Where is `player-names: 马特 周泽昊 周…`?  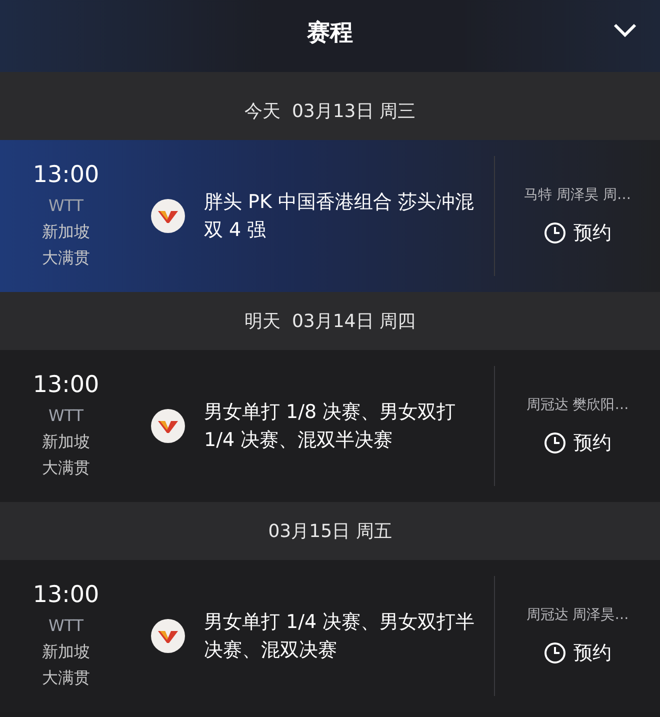 player-names: 马特 周泽昊 周… is located at coordinates (577, 195).